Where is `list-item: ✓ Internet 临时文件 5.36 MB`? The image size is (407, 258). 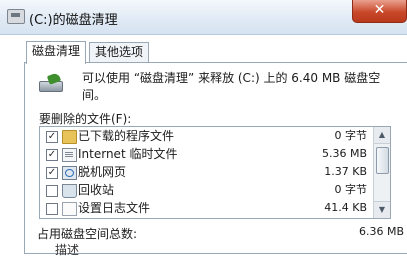 list-item: ✓ Internet 临时文件 5.36 MB is located at coordinates (206, 154).